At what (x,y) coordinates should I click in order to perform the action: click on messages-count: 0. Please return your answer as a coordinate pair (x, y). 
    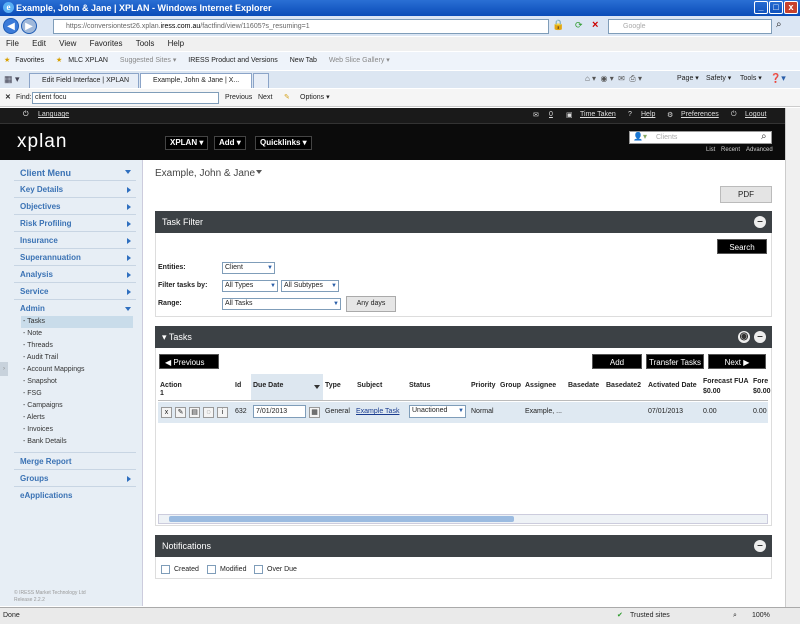
    Looking at the image, I should click on (551, 114).